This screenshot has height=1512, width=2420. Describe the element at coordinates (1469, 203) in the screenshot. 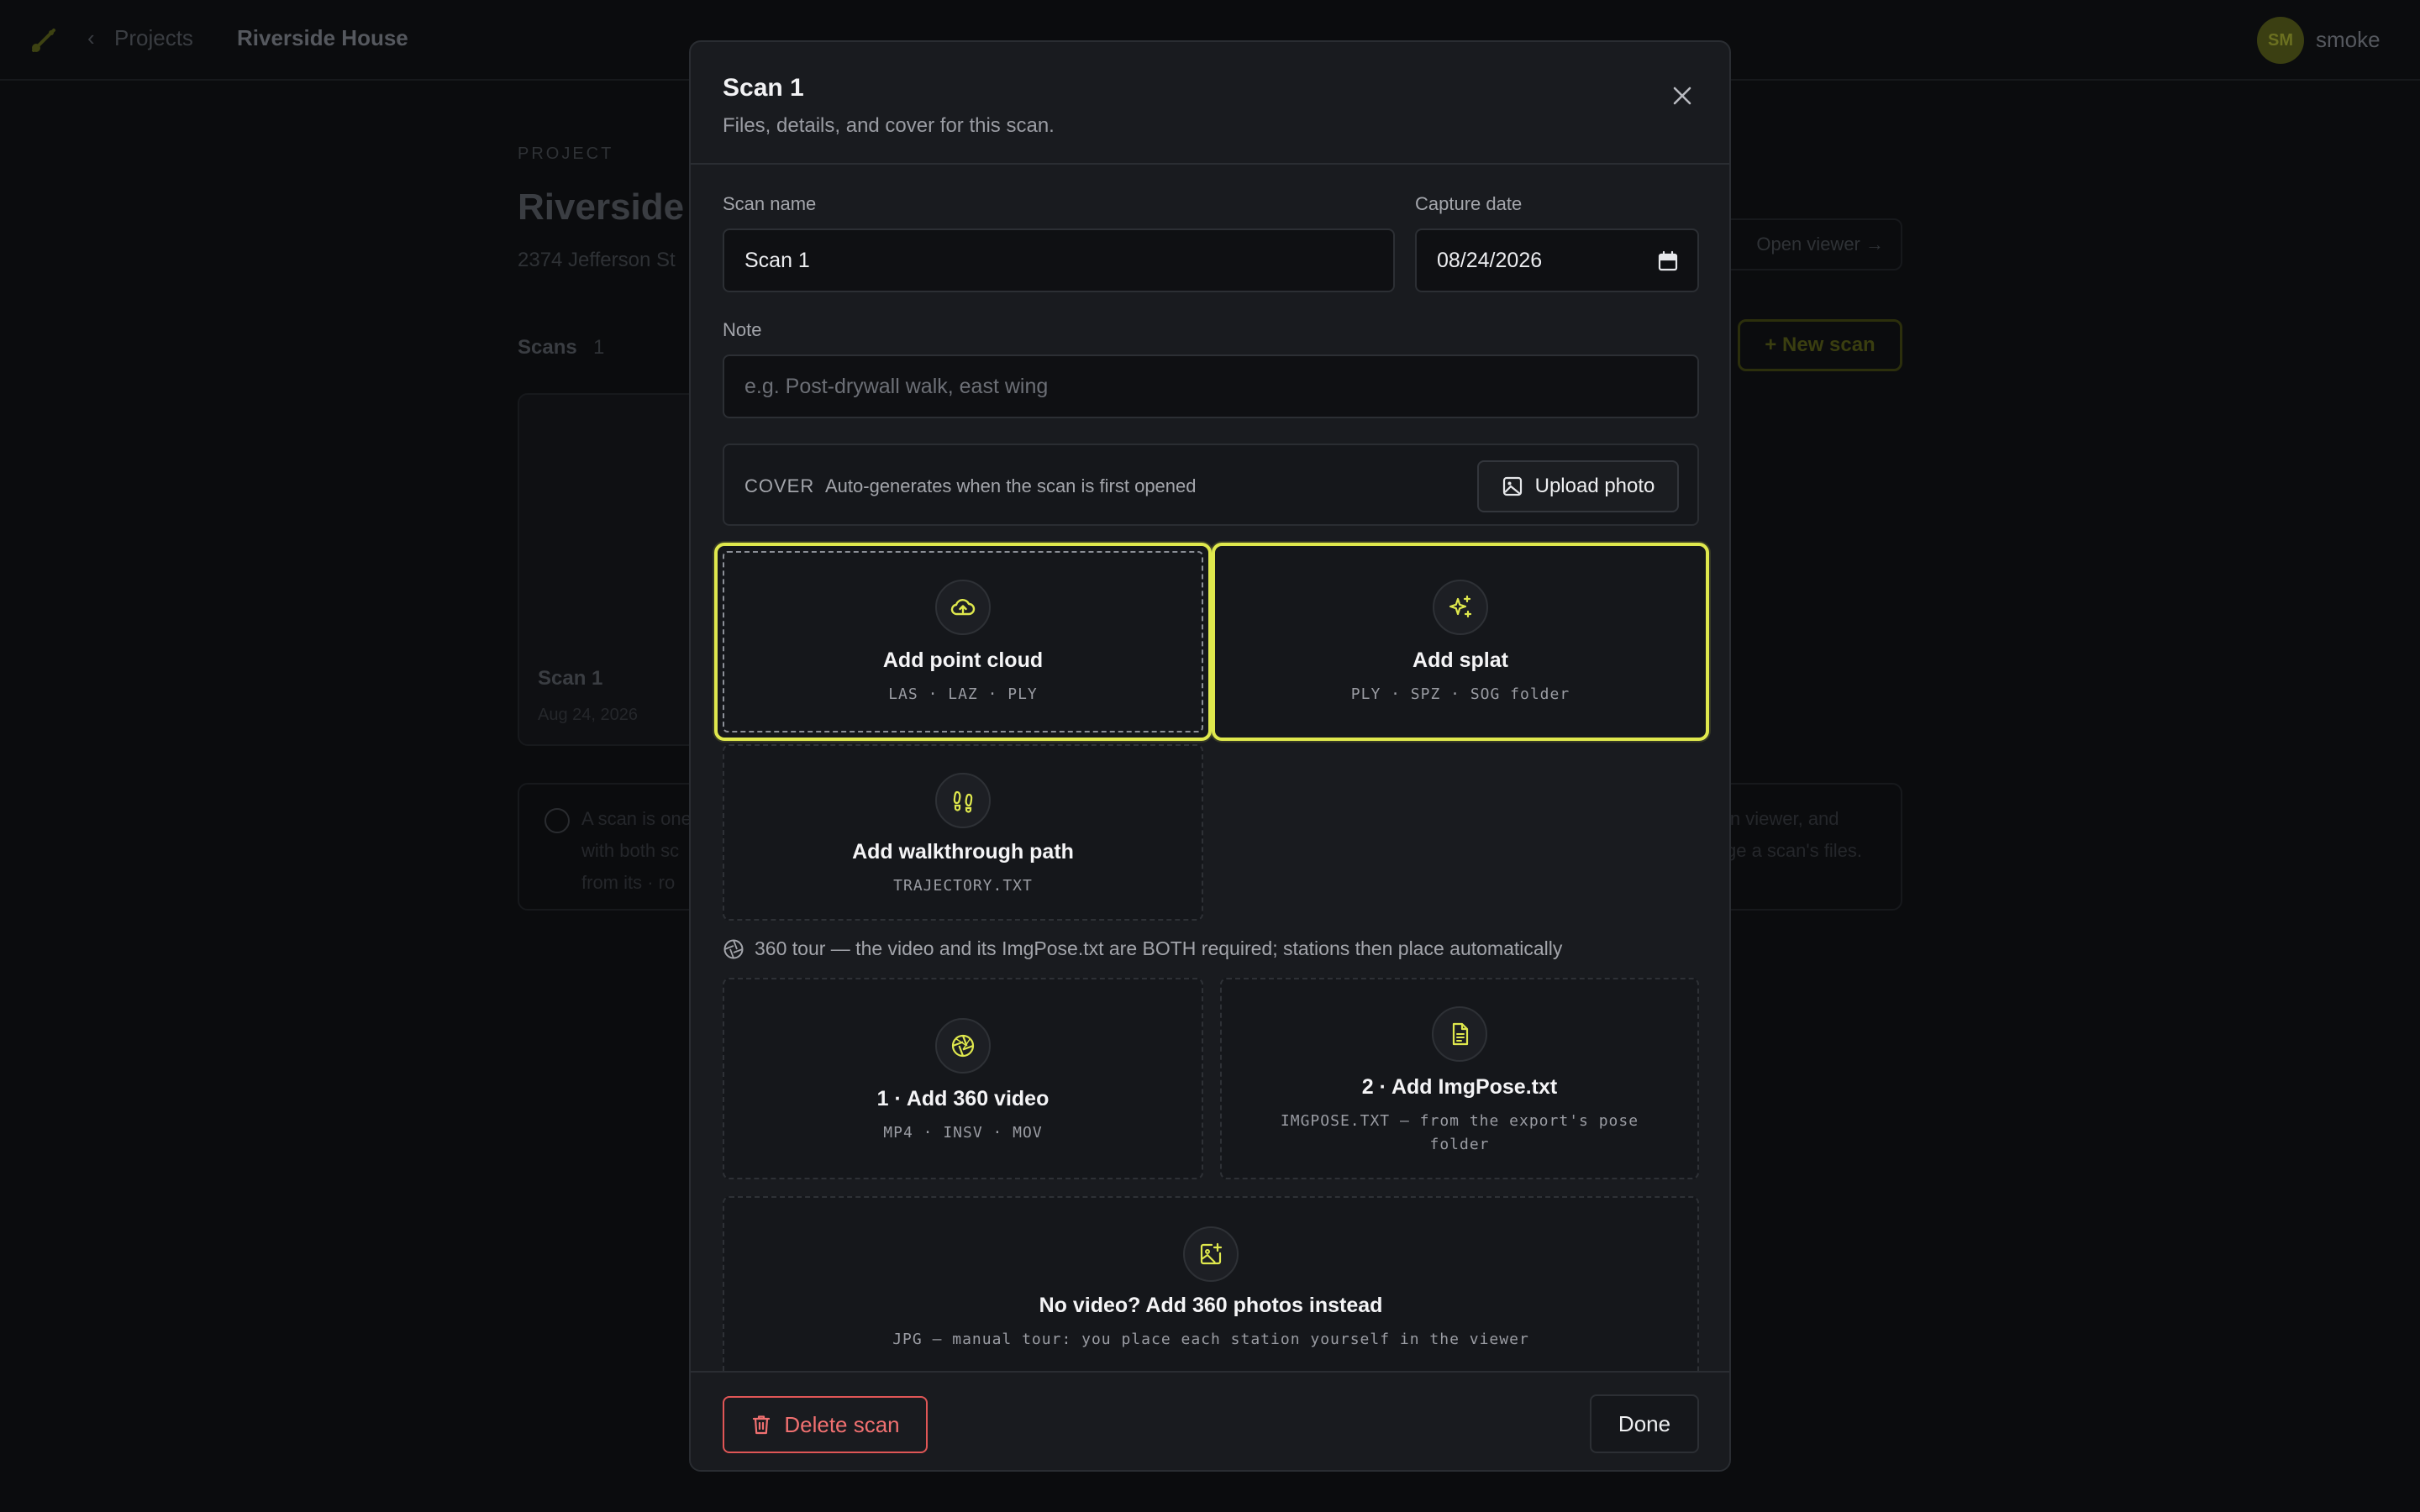

I see `capture-date-label: Capture date` at that location.